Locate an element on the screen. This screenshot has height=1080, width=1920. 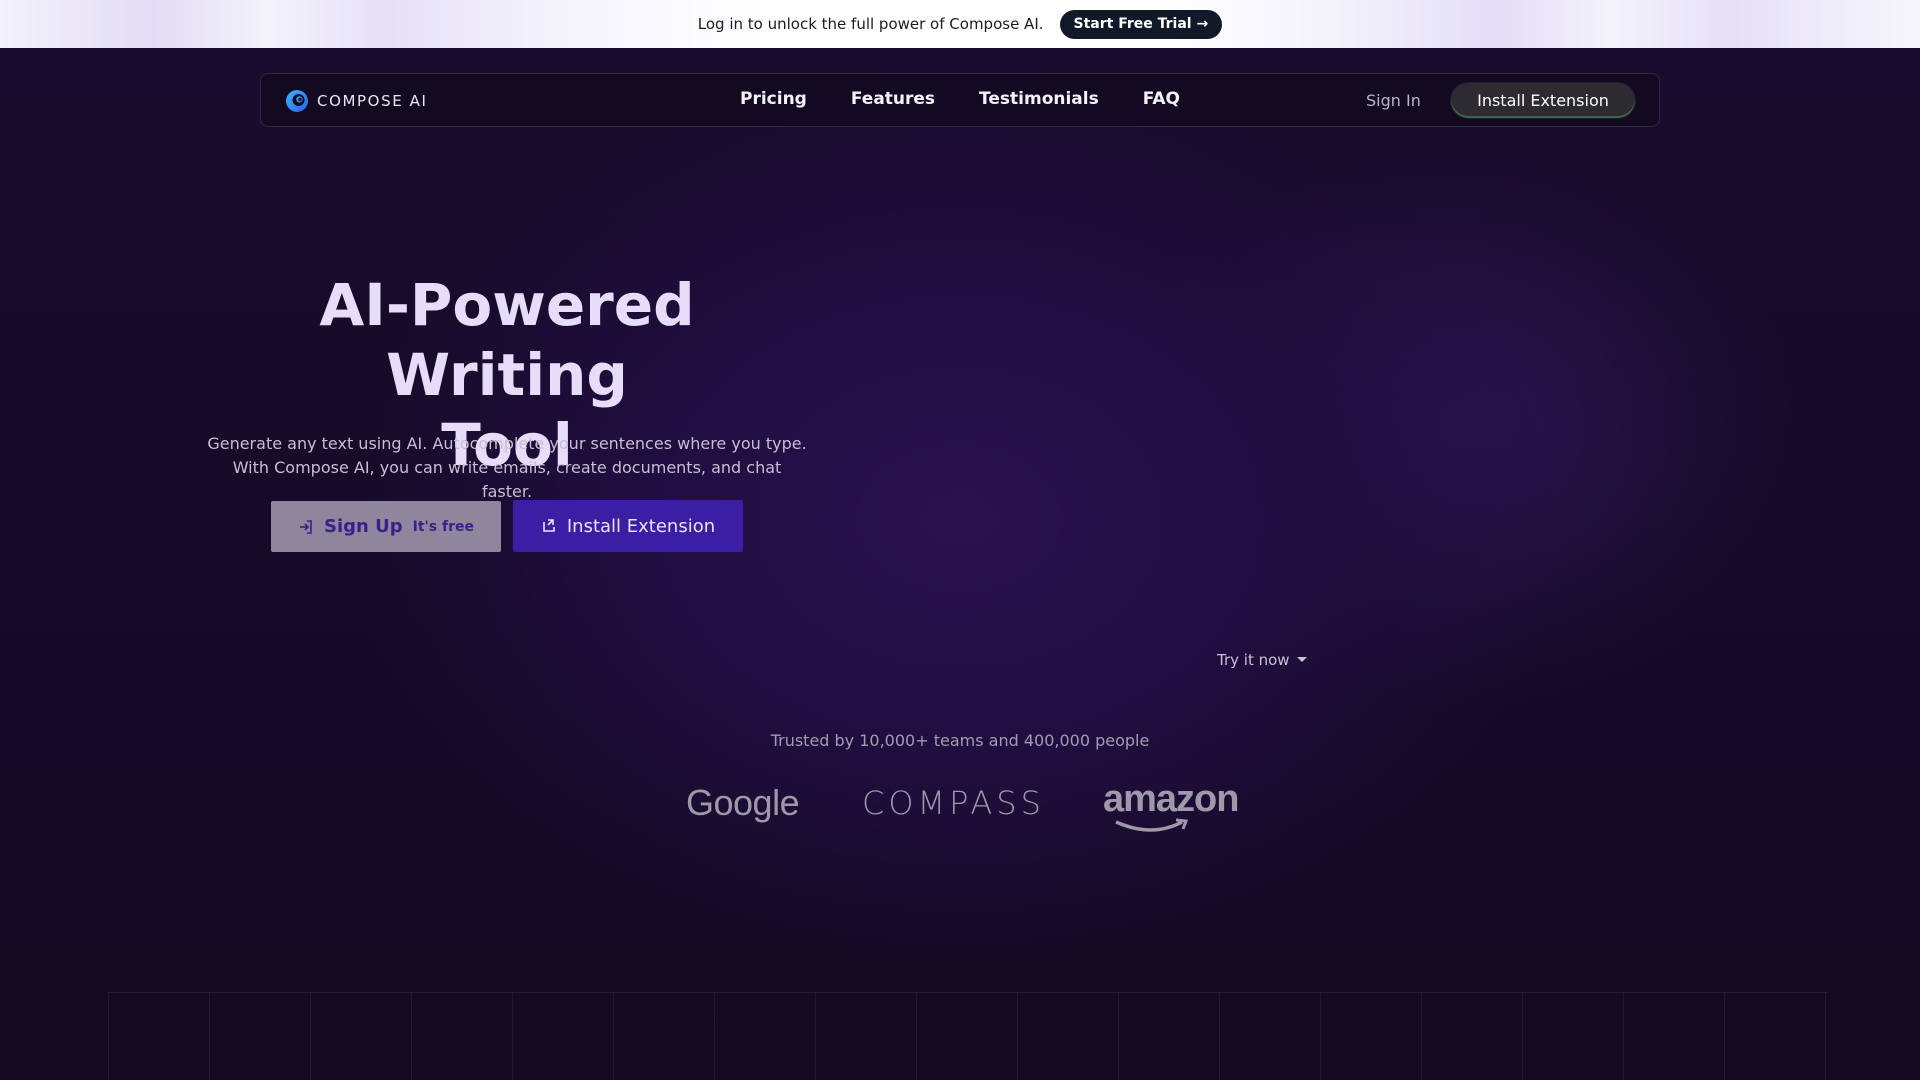
amazon-smile-icon is located at coordinates (1152, 825).